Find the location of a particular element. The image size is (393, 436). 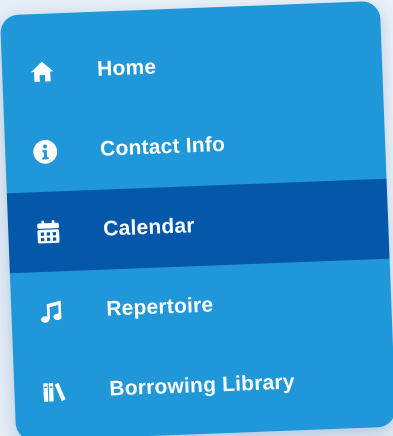

nav-item-label: Contact Info is located at coordinates (162, 146).